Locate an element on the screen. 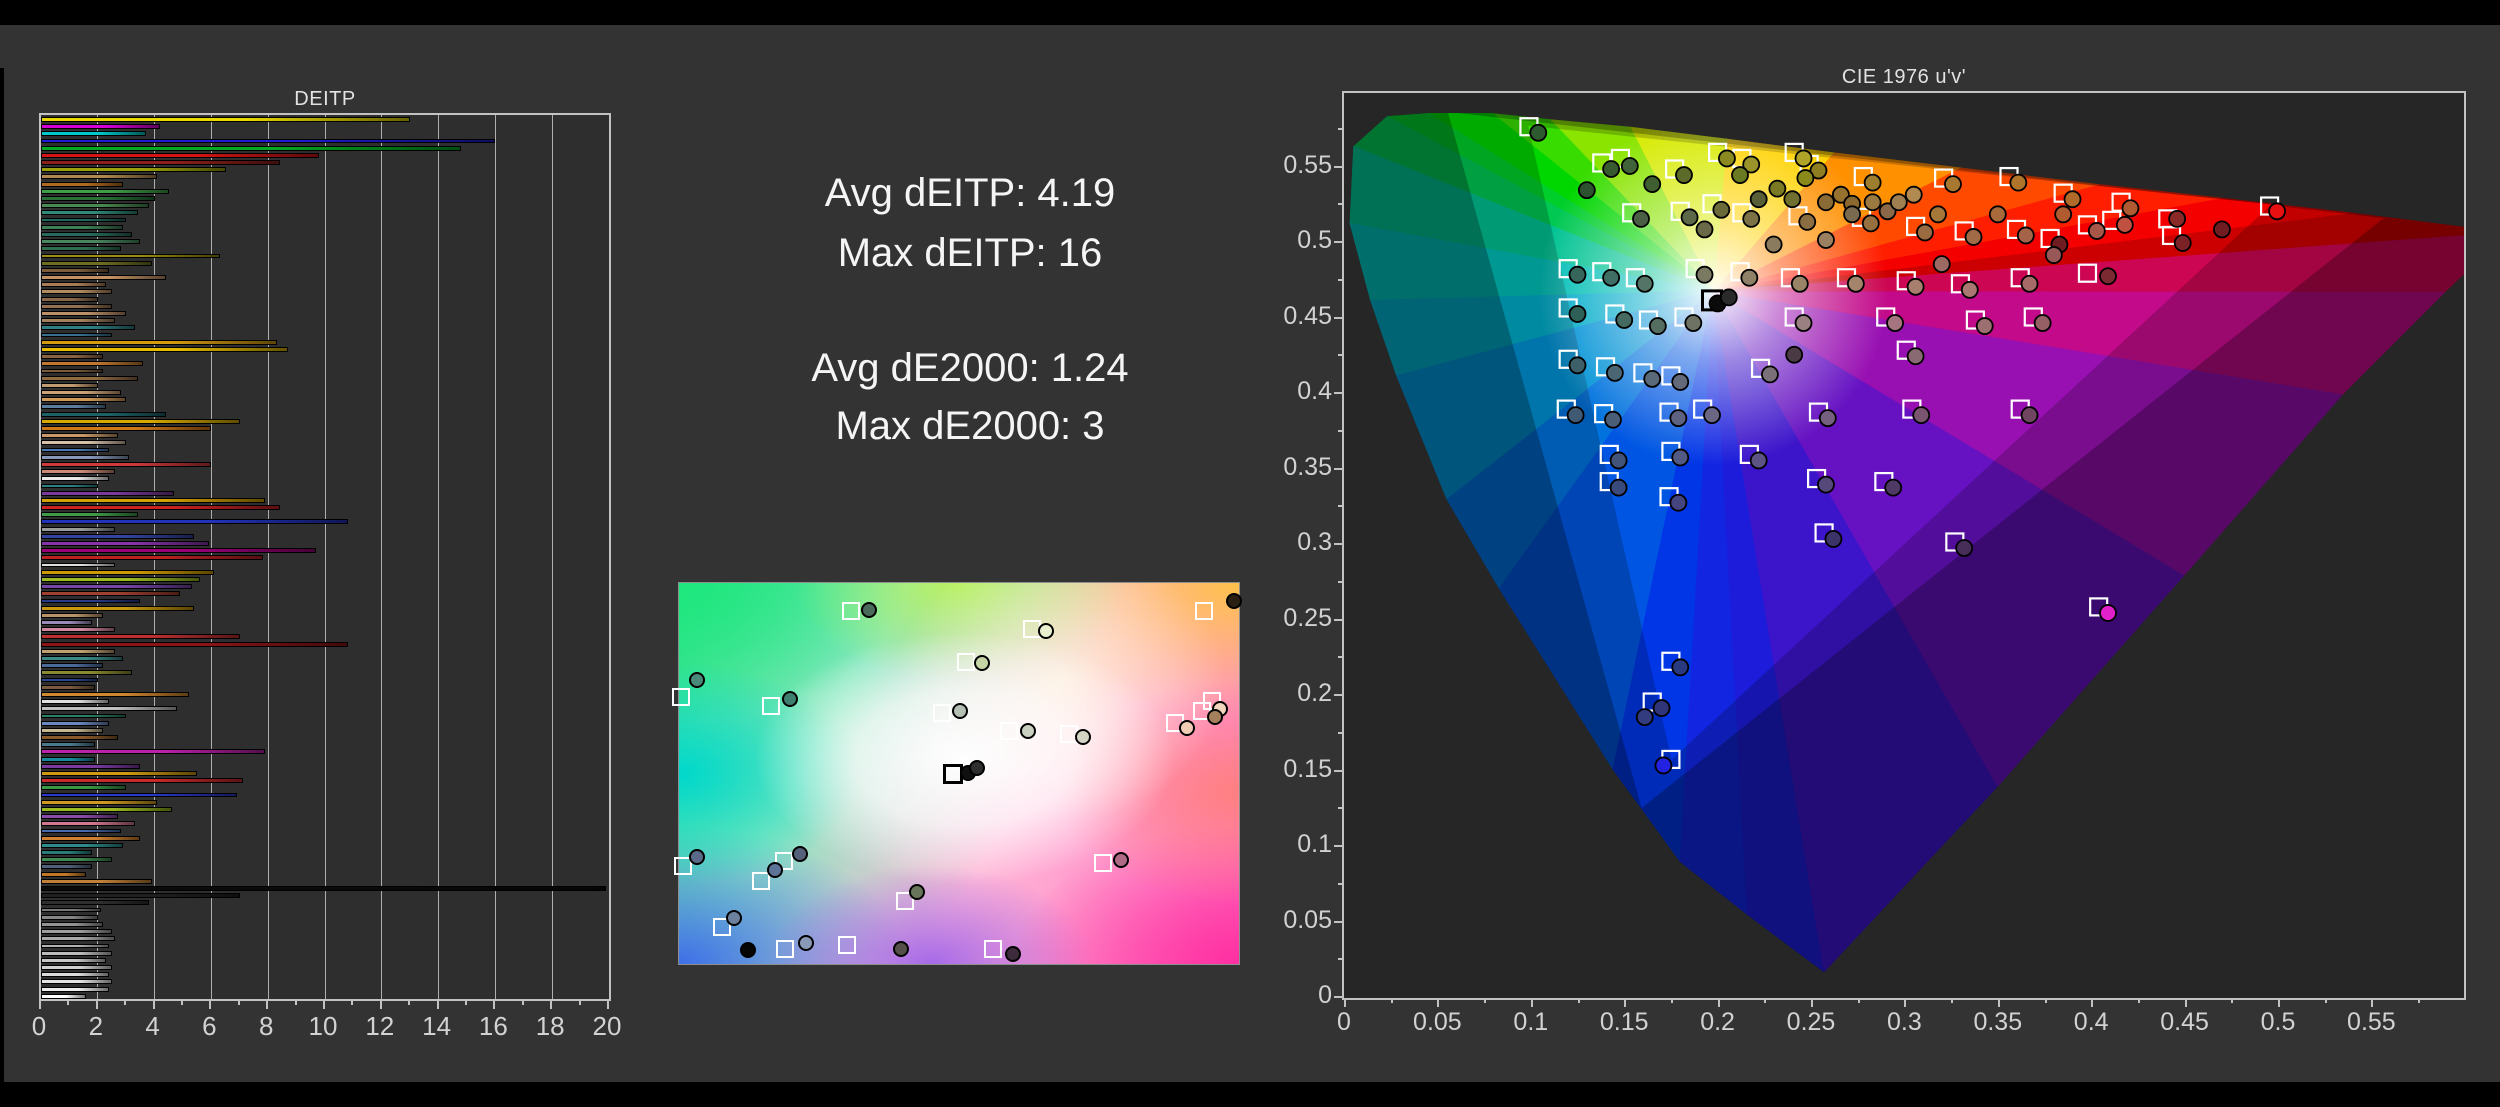 Image resolution: width=2500 pixels, height=1107 pixels. cie-y-tick-label: 0.3 is located at coordinates (1314, 542).